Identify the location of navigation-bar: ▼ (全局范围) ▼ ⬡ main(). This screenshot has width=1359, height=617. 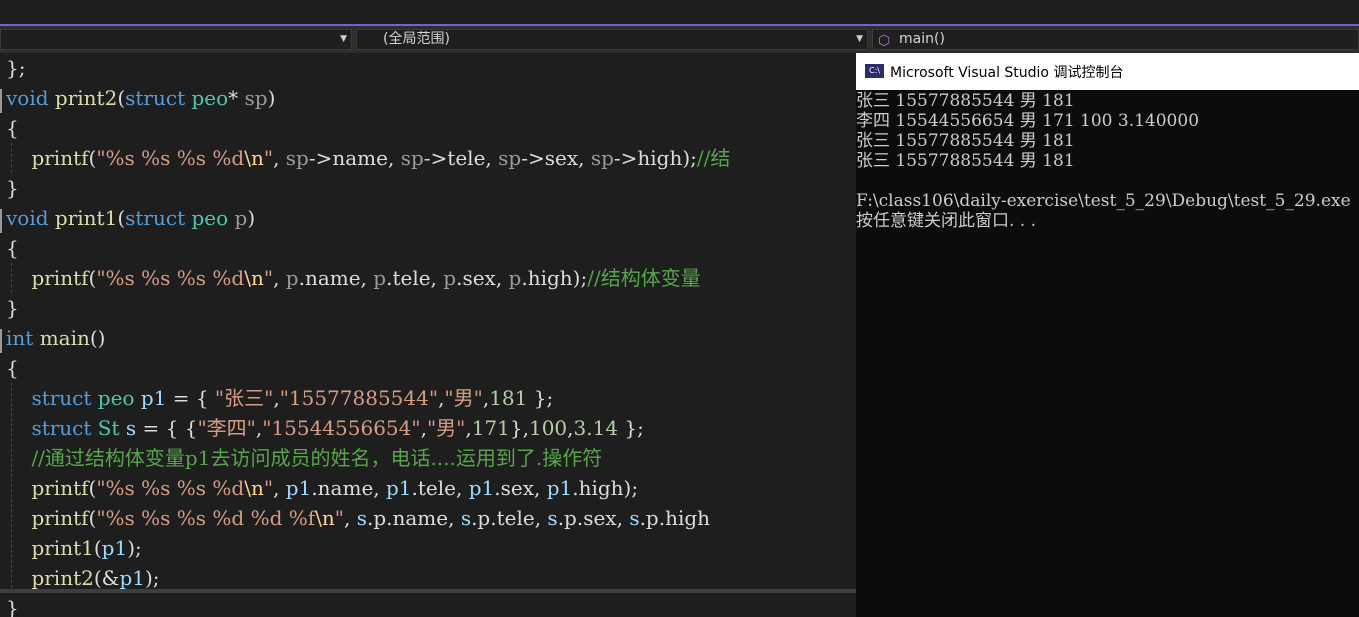
(679, 39).